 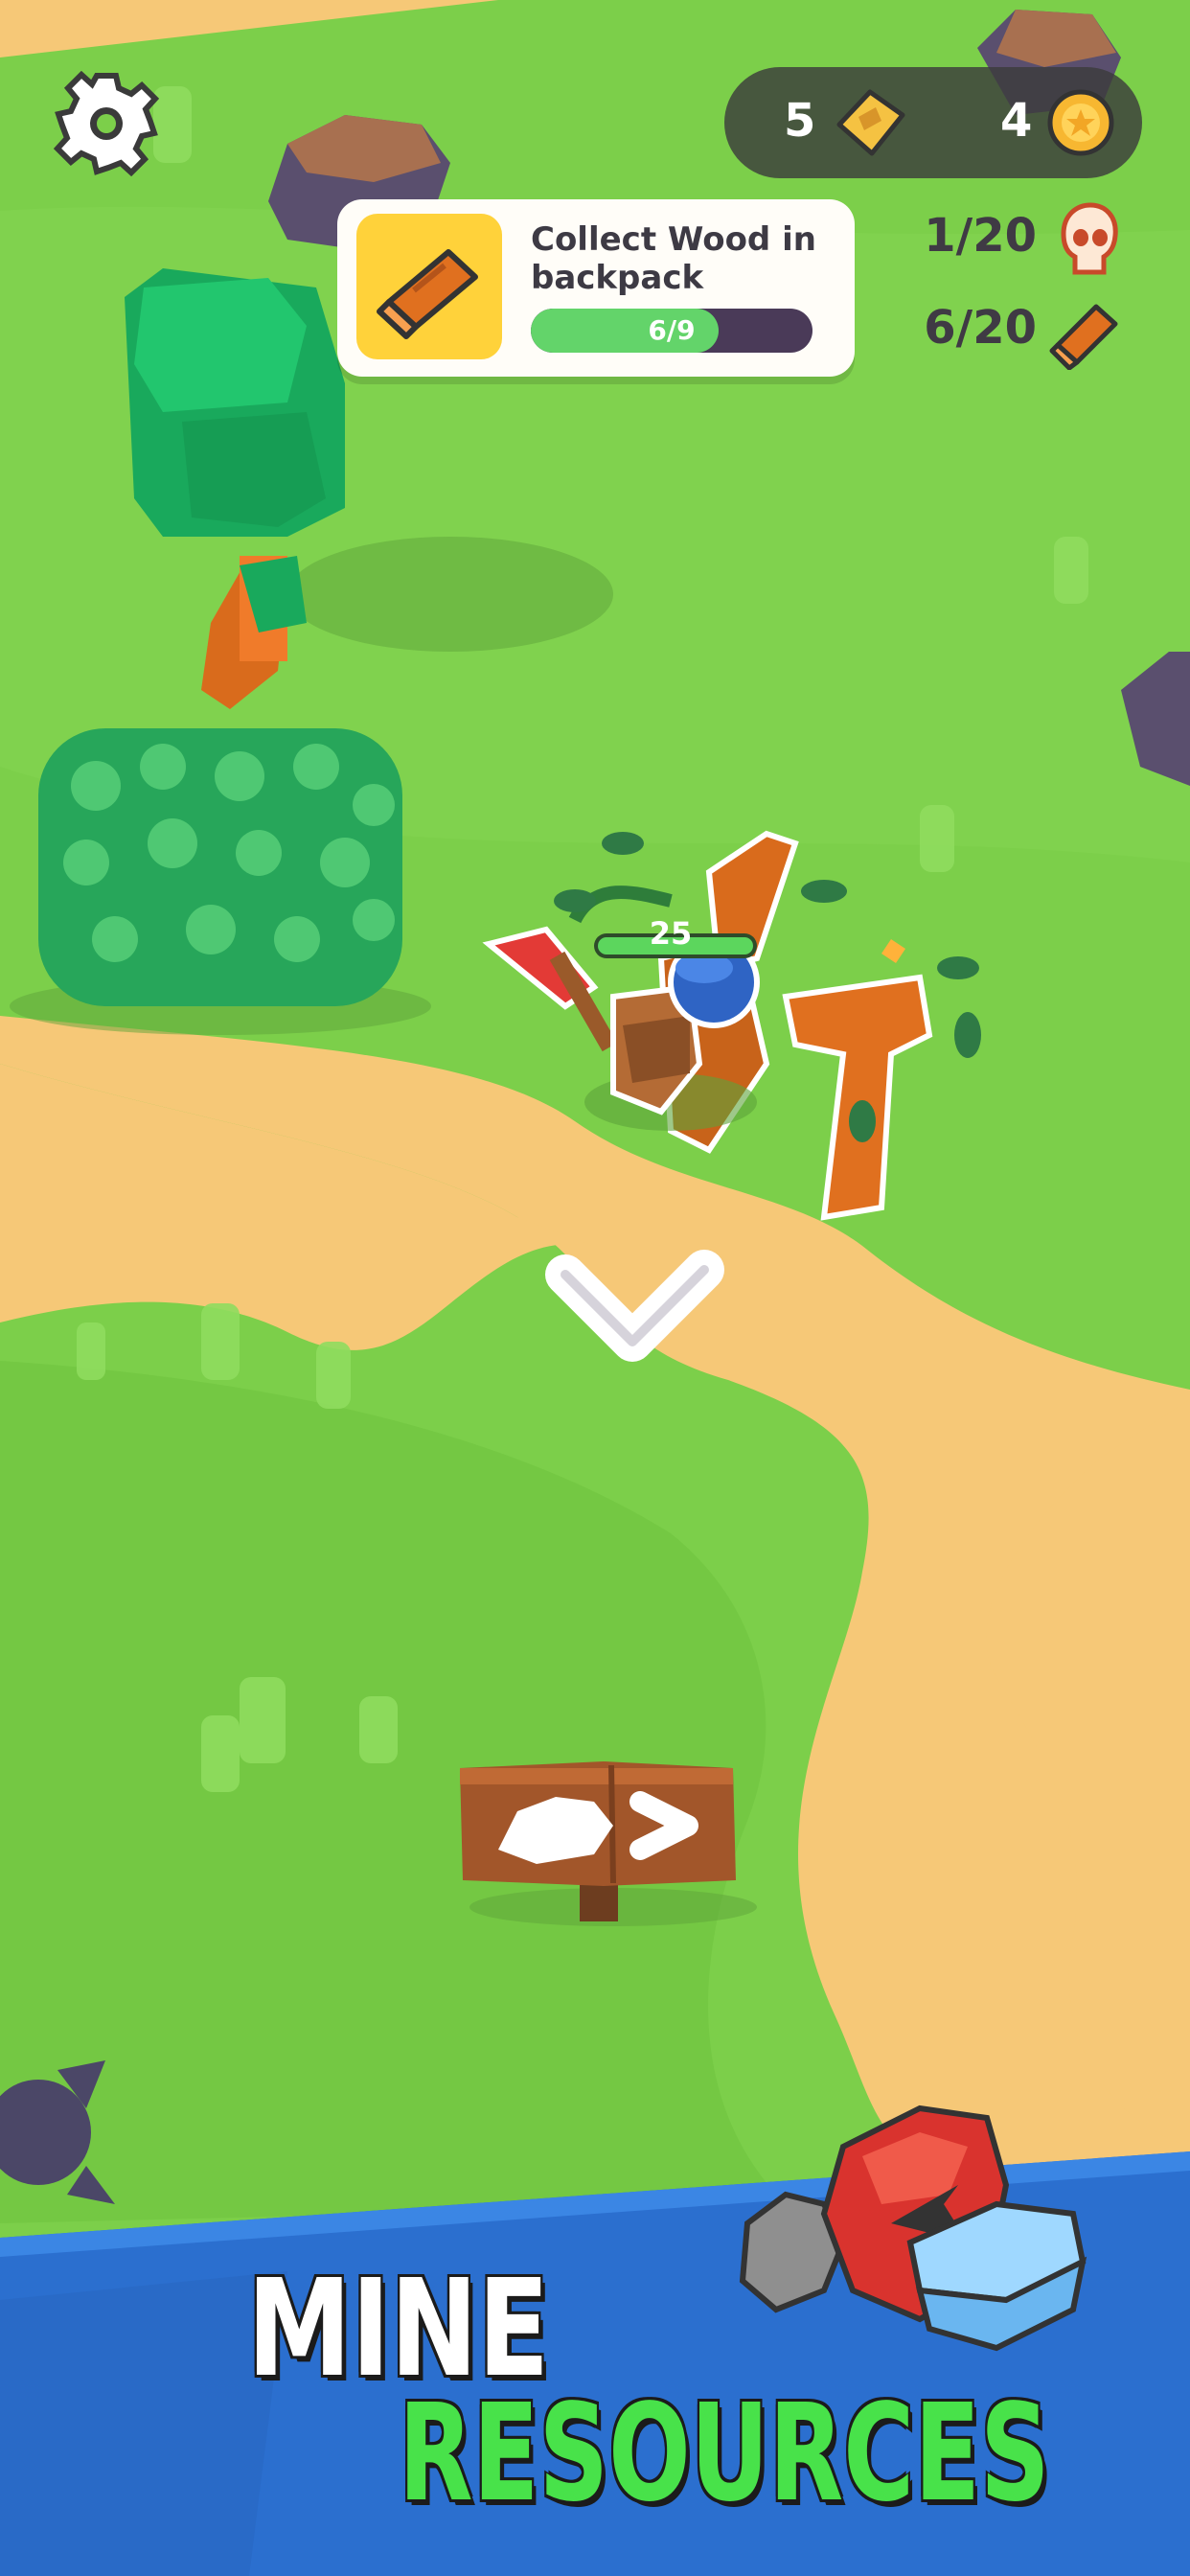 I want to click on quest-card: Collect Wood in backpack 6/9, so click(x=596, y=288).